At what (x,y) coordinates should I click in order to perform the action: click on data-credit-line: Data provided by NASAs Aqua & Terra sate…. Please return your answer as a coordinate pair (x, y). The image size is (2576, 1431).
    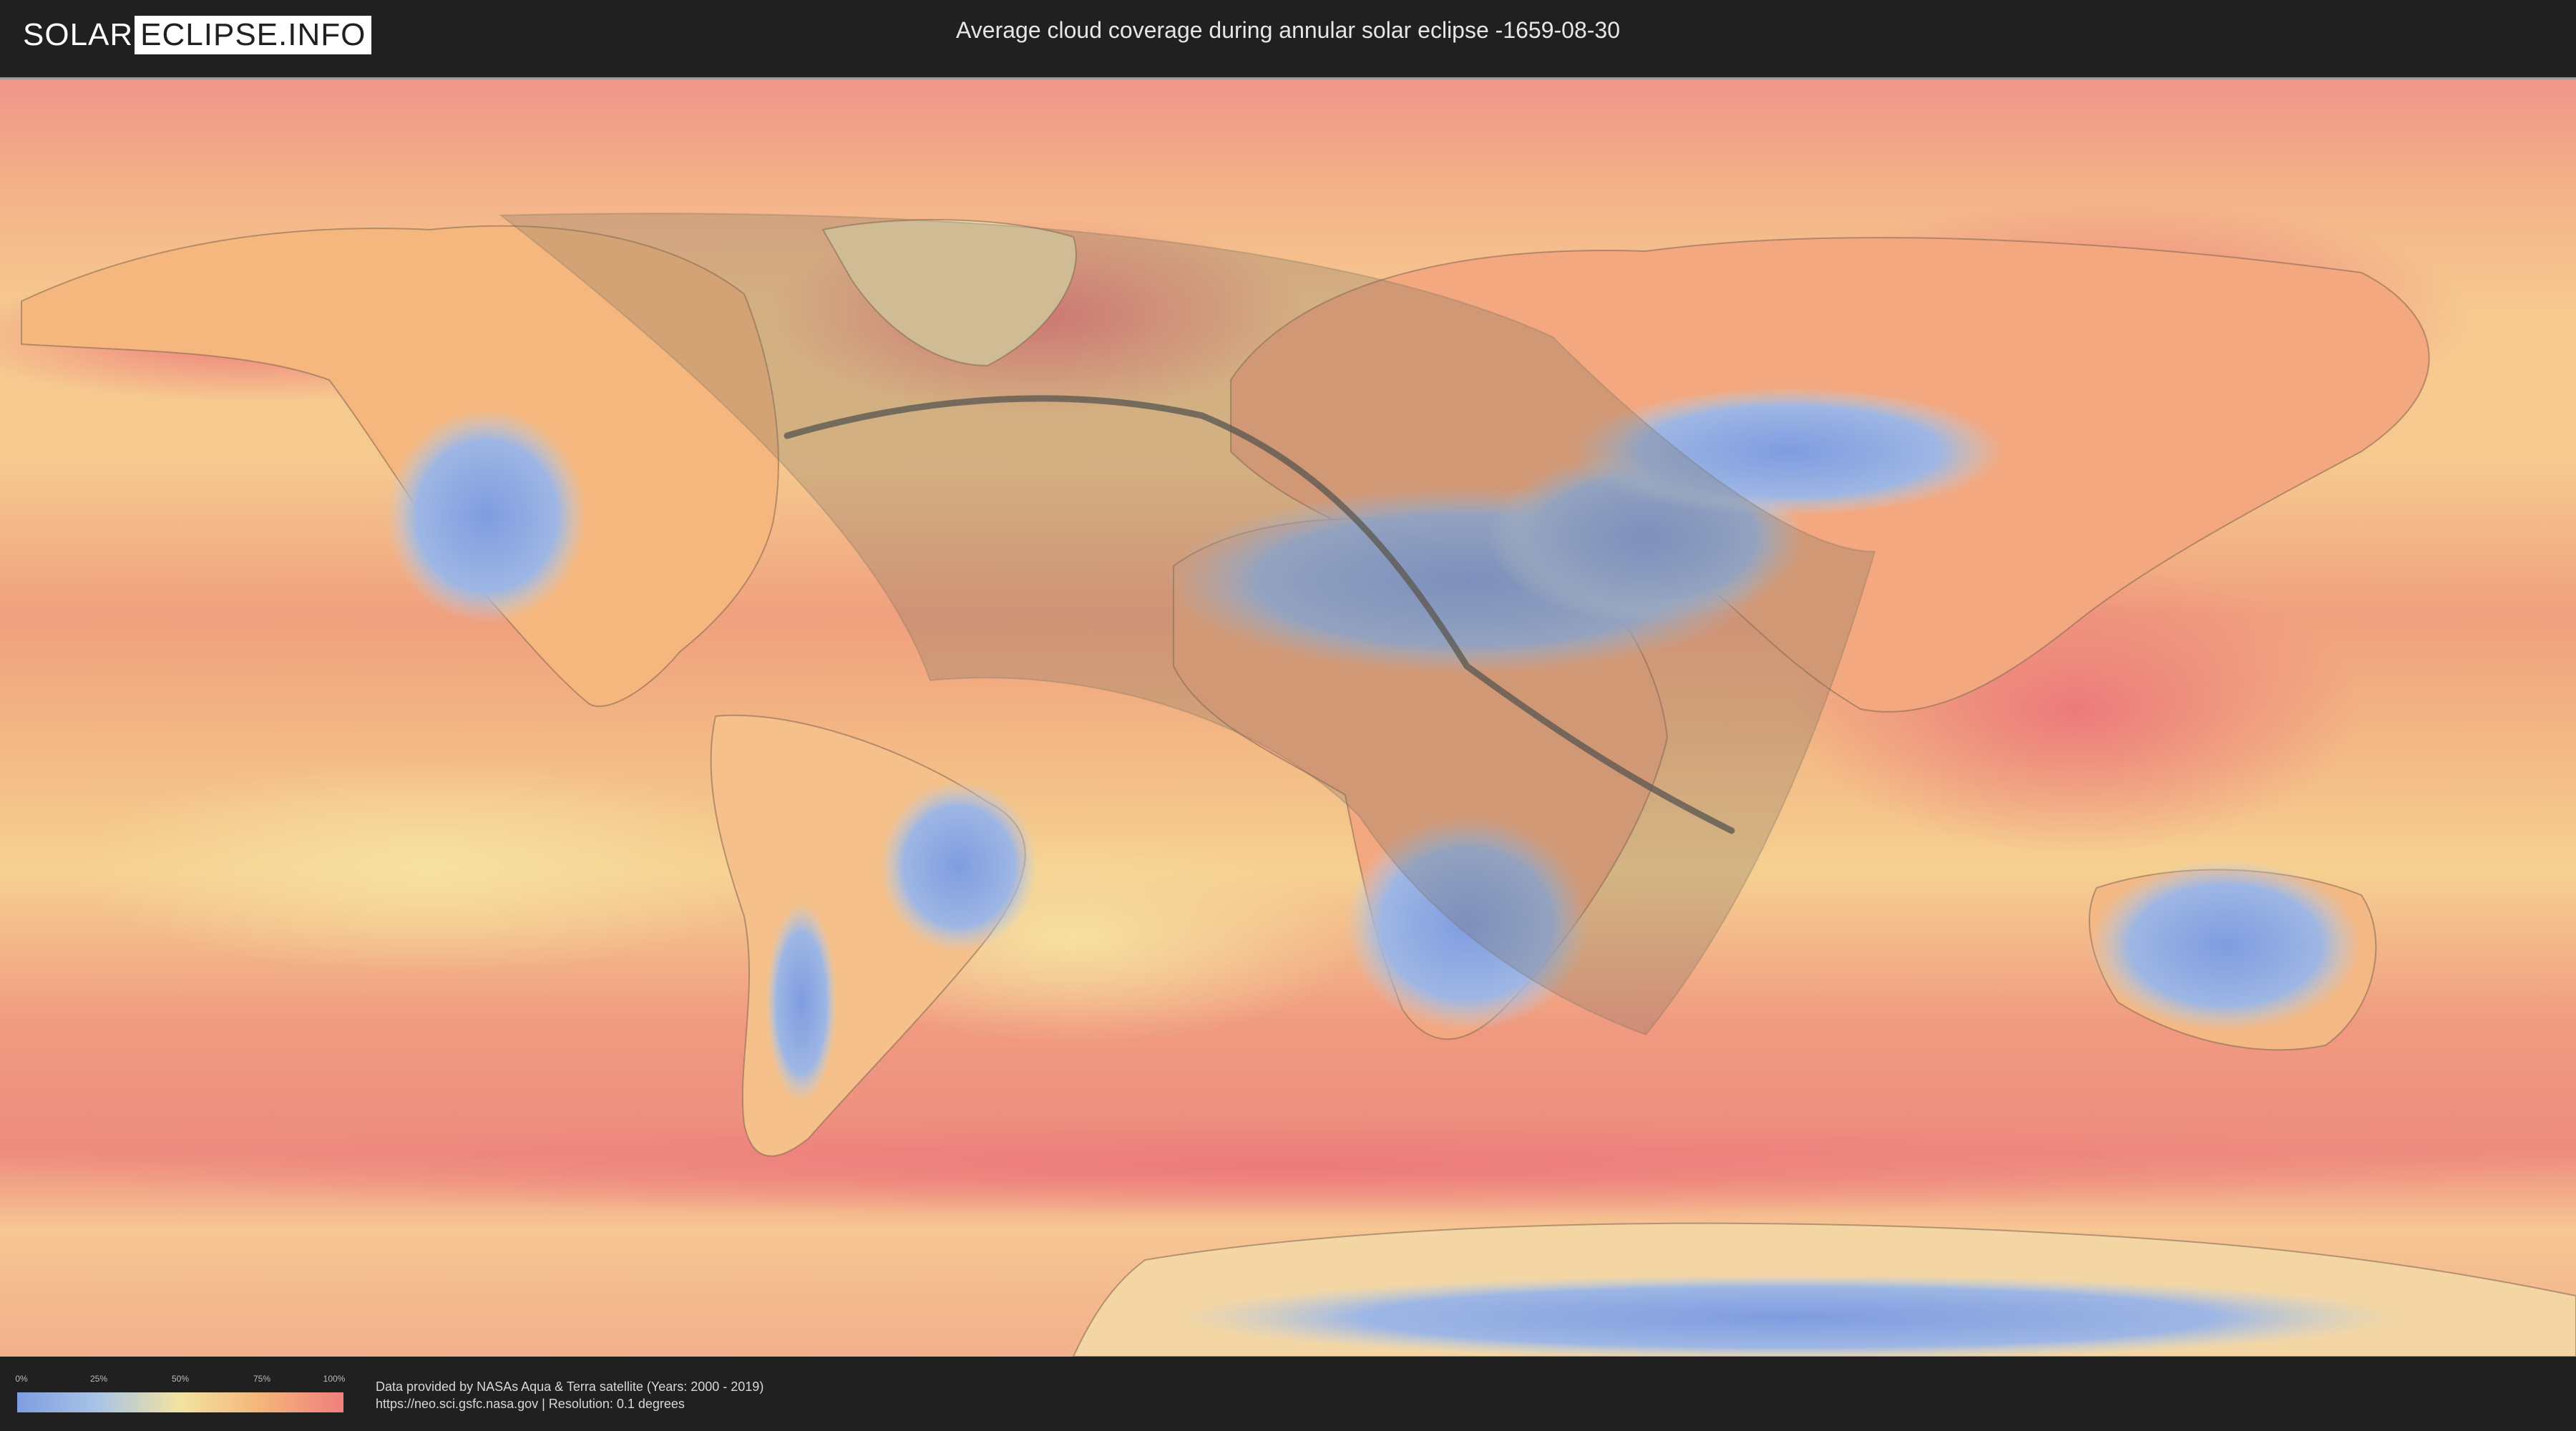
    Looking at the image, I should click on (570, 1386).